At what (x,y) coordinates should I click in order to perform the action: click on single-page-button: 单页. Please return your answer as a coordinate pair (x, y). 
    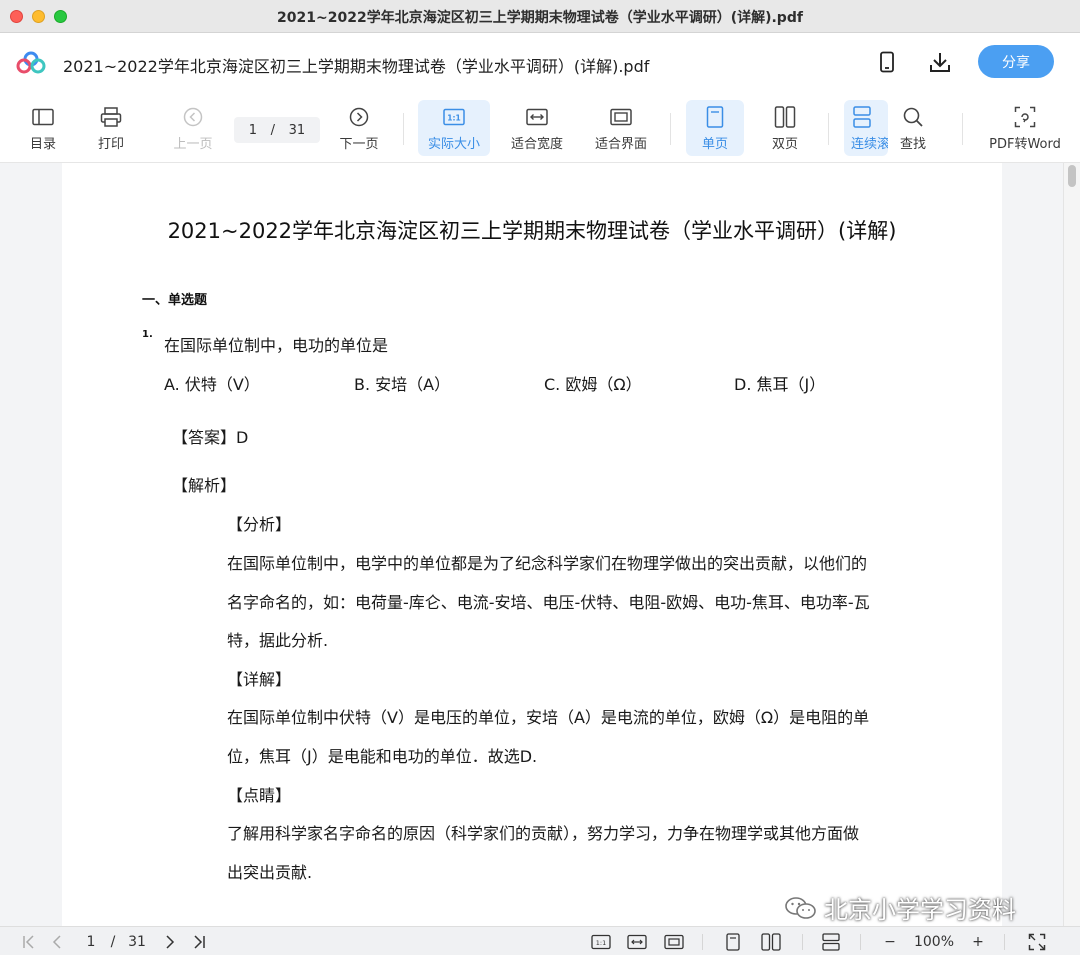
    Looking at the image, I should click on (715, 128).